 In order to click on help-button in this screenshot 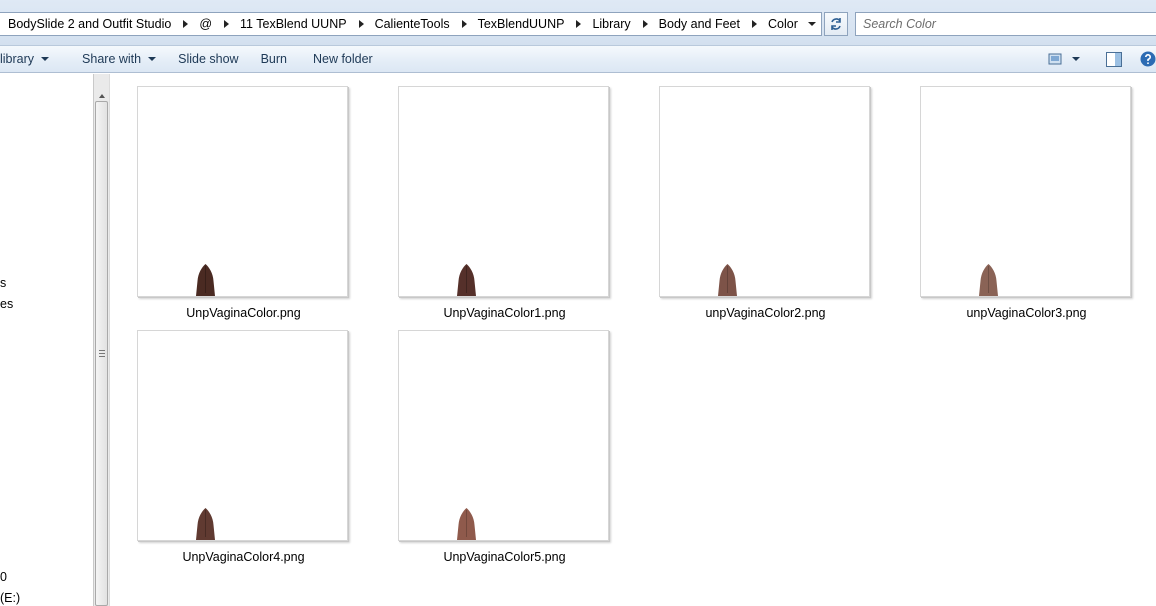, I will do `click(1145, 59)`.